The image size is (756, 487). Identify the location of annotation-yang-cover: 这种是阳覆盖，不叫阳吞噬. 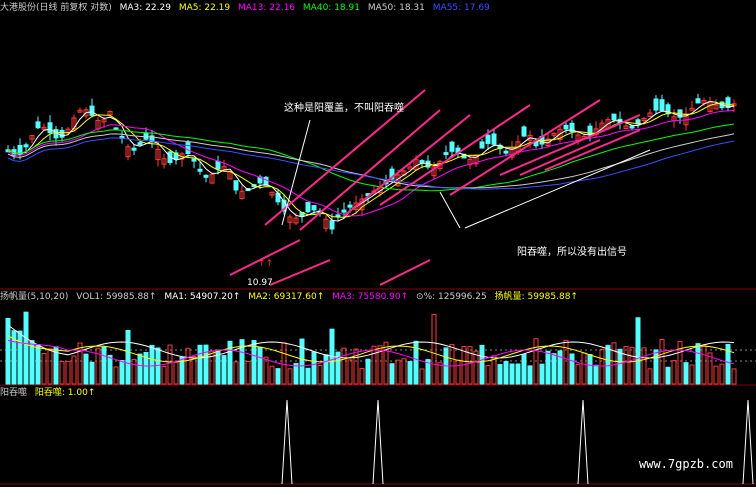
(344, 108).